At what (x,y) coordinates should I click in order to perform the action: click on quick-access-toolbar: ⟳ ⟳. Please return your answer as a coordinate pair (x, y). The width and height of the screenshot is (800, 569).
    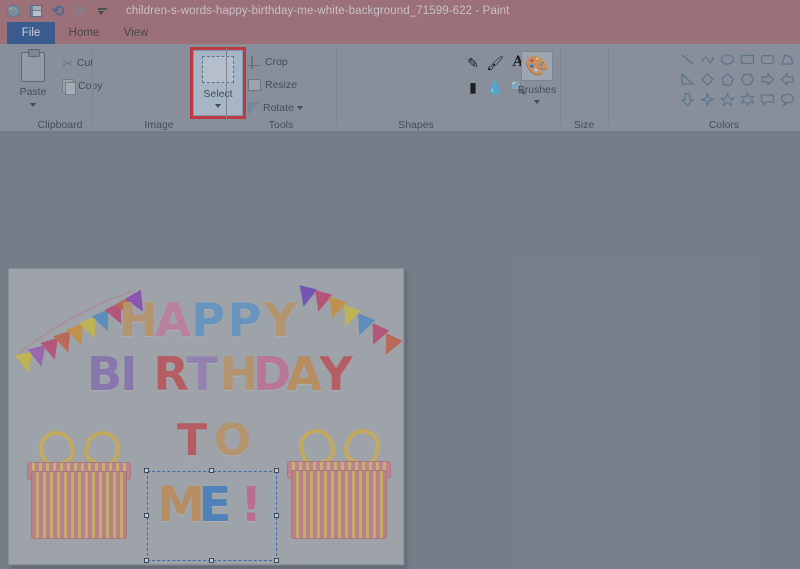
    Looking at the image, I should click on (56, 11).